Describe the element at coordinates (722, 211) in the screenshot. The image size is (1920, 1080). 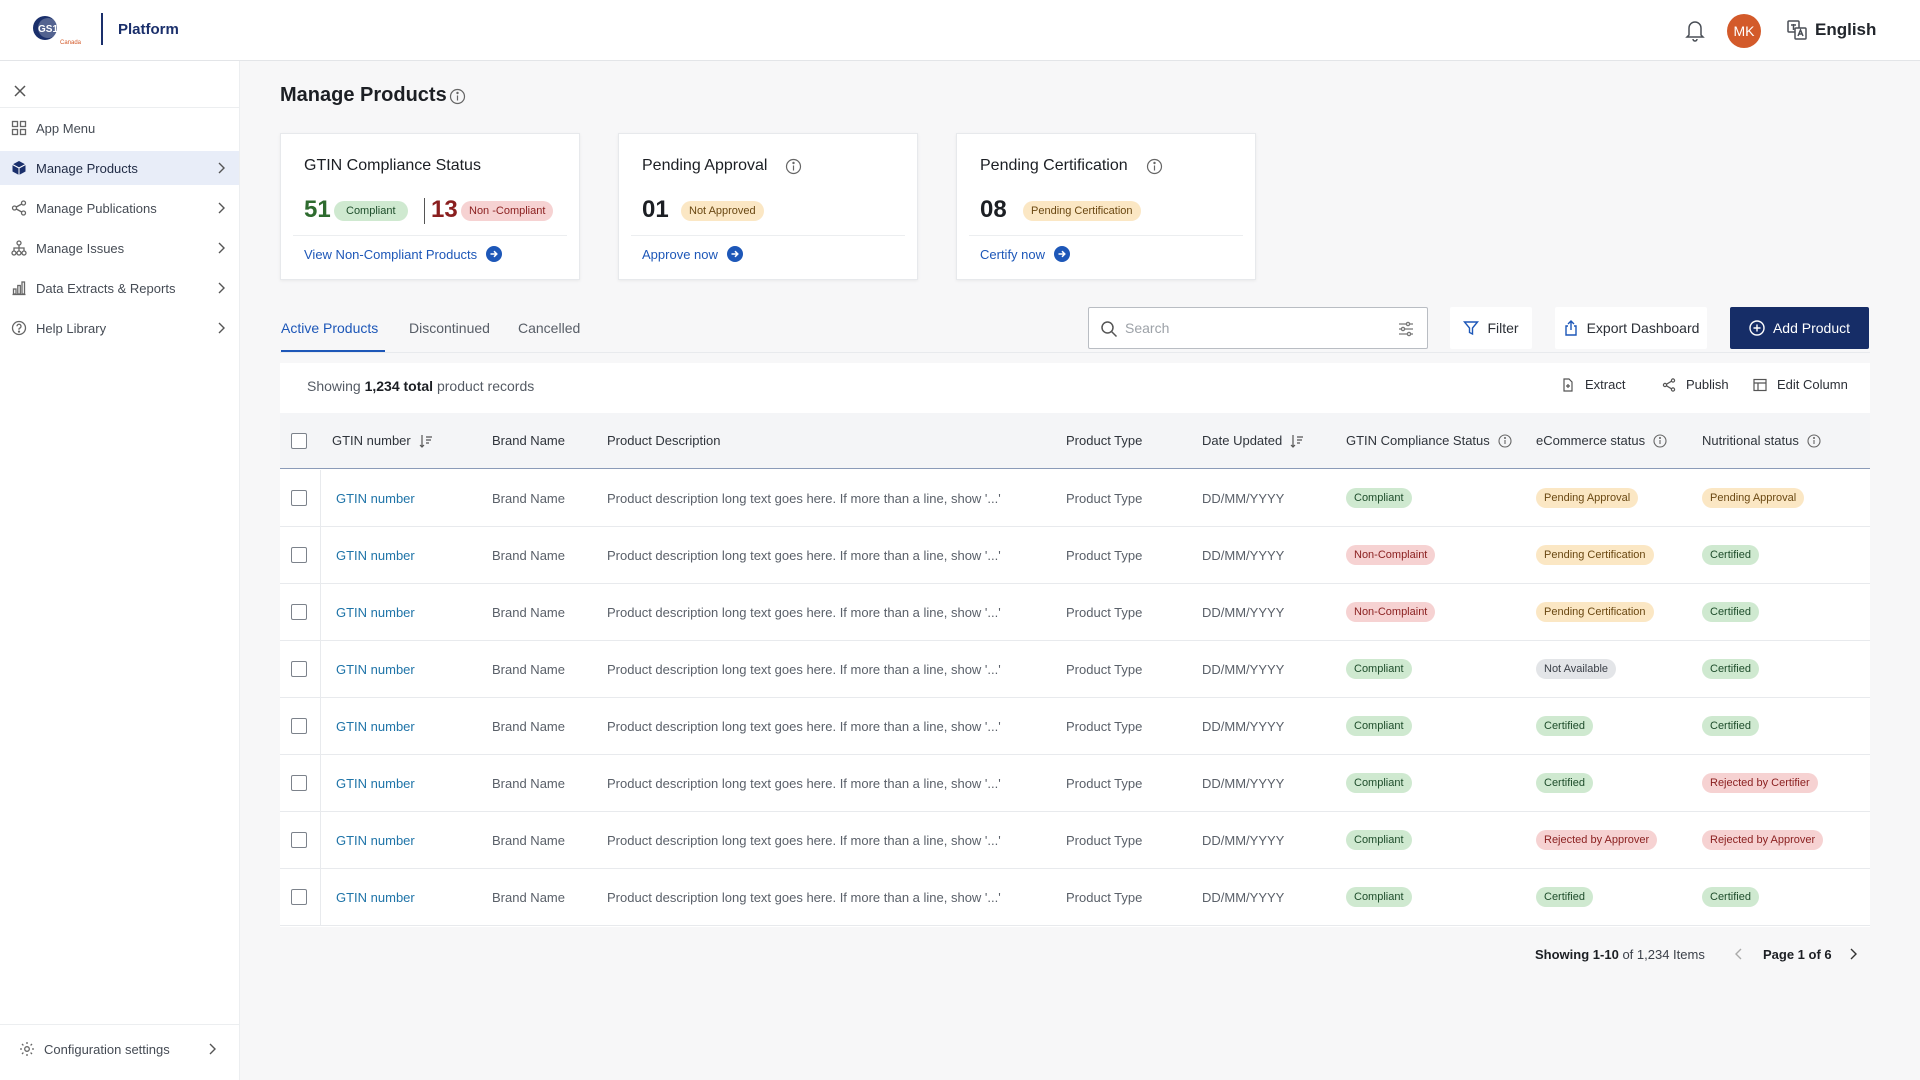
I see `not-approved-badge: Not Approved` at that location.